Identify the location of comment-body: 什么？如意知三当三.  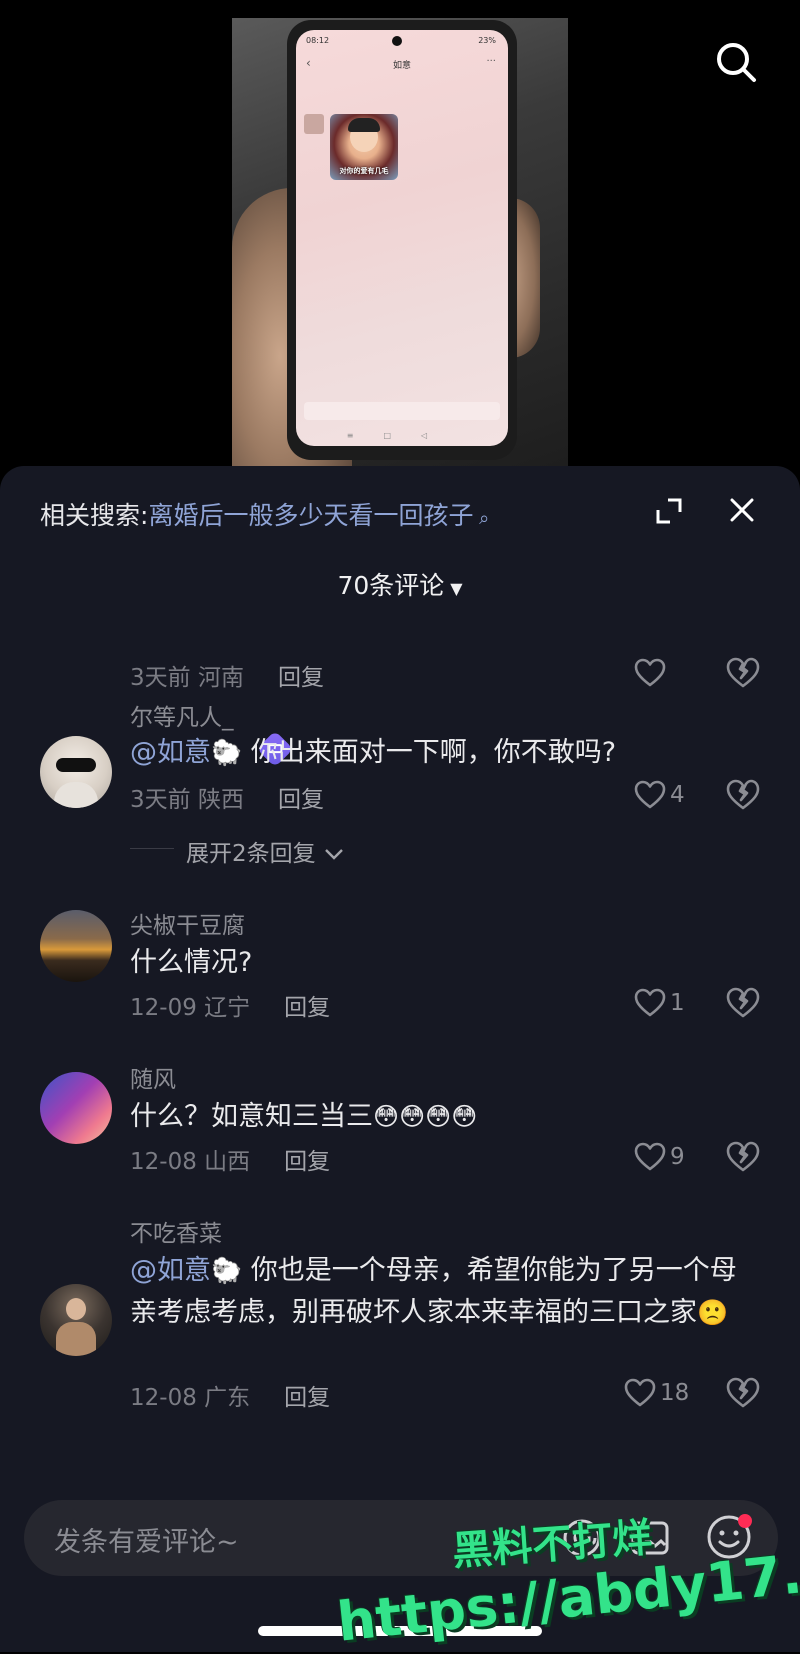
(251, 1116).